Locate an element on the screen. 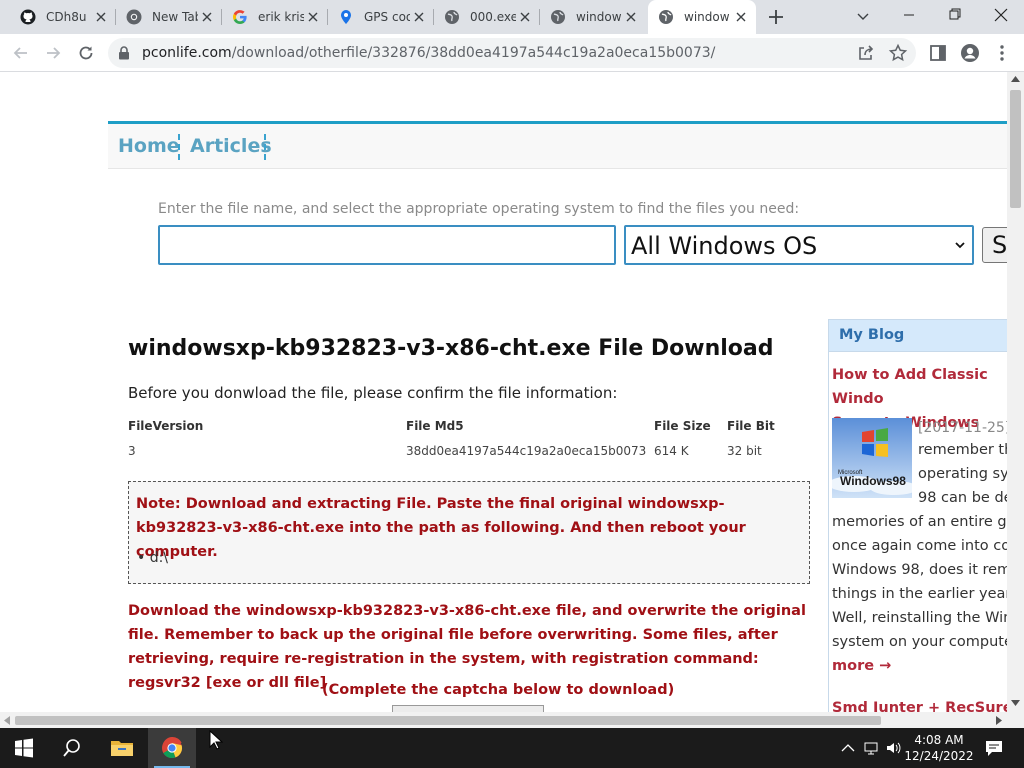 The image size is (1024, 768). excerpt-line: Well, reinstalling the Wind is located at coordinates (919, 618).